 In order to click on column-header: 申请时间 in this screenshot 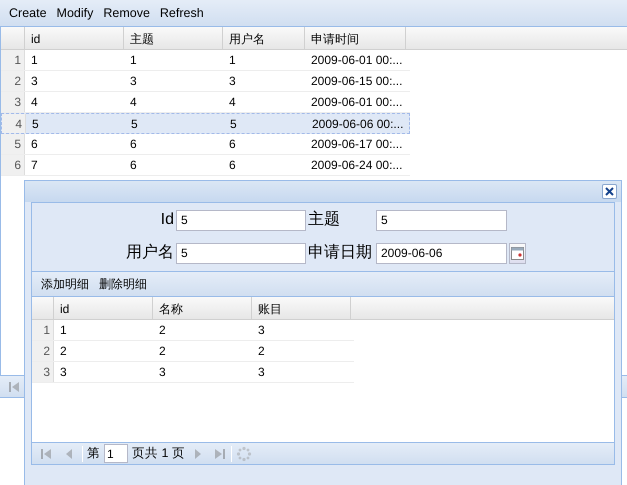, I will do `click(355, 38)`.